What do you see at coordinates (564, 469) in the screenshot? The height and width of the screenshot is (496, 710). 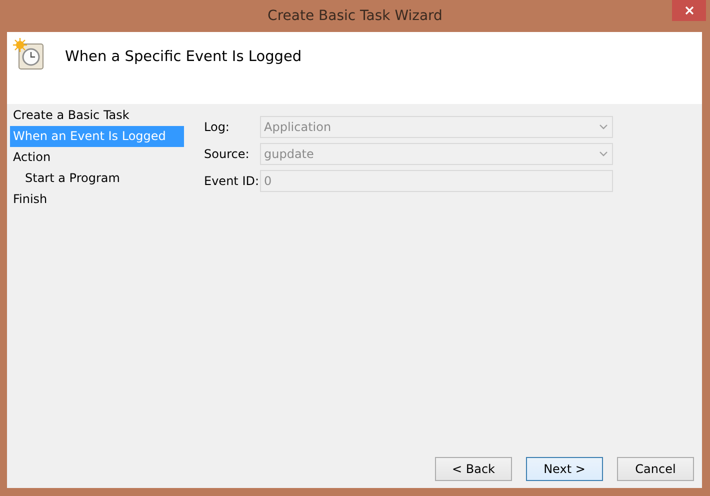 I see `wizard-button: Next >` at bounding box center [564, 469].